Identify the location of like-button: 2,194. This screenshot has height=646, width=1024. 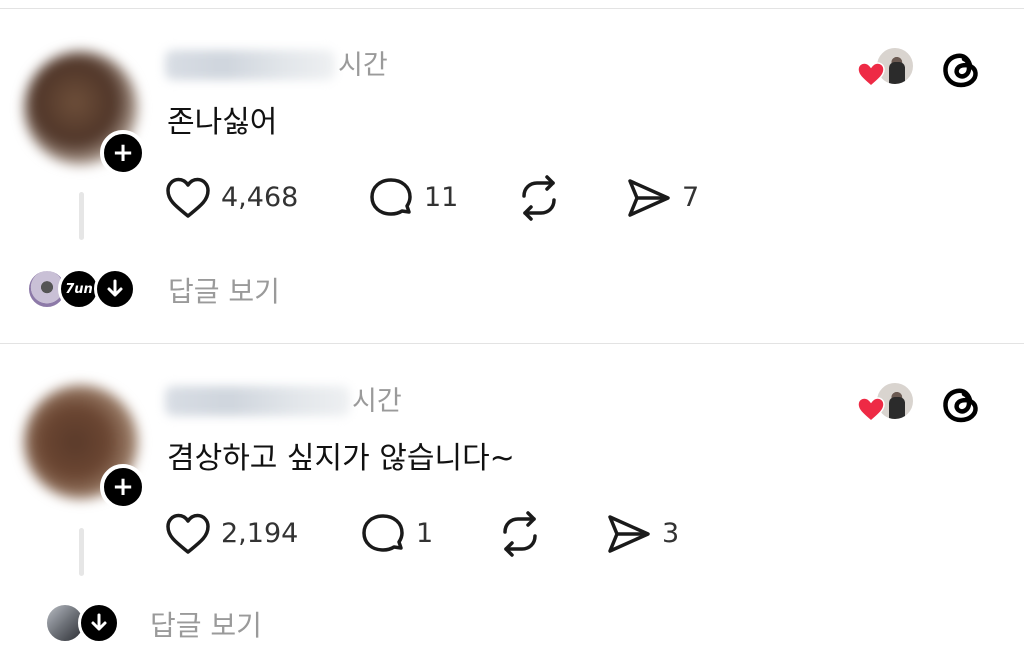
(231, 534).